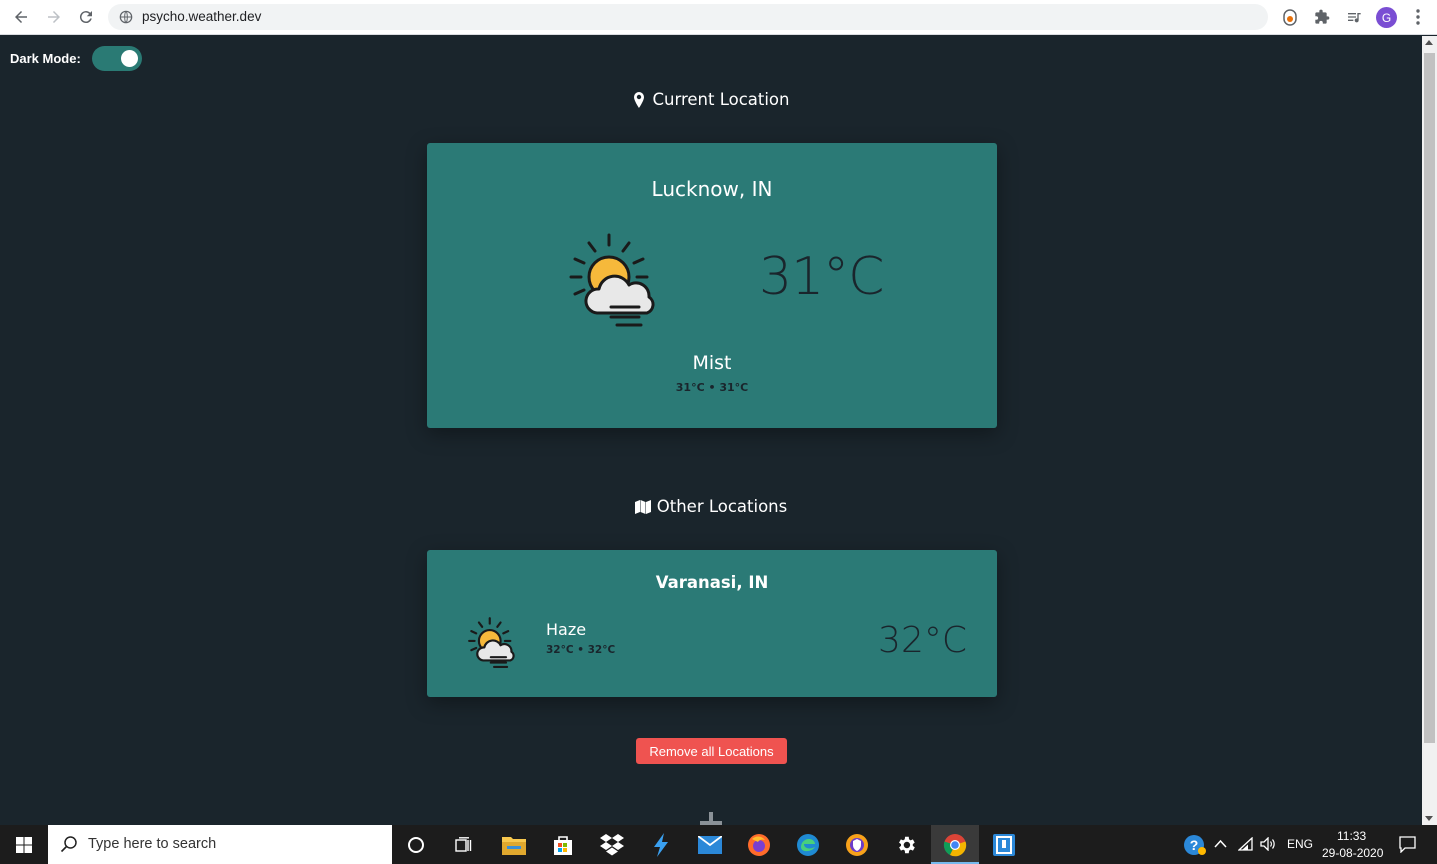 The width and height of the screenshot is (1437, 864). What do you see at coordinates (712, 623) in the screenshot?
I see `location-card: Varanasi, IN Haze 32°C • 32°C 32°C` at bounding box center [712, 623].